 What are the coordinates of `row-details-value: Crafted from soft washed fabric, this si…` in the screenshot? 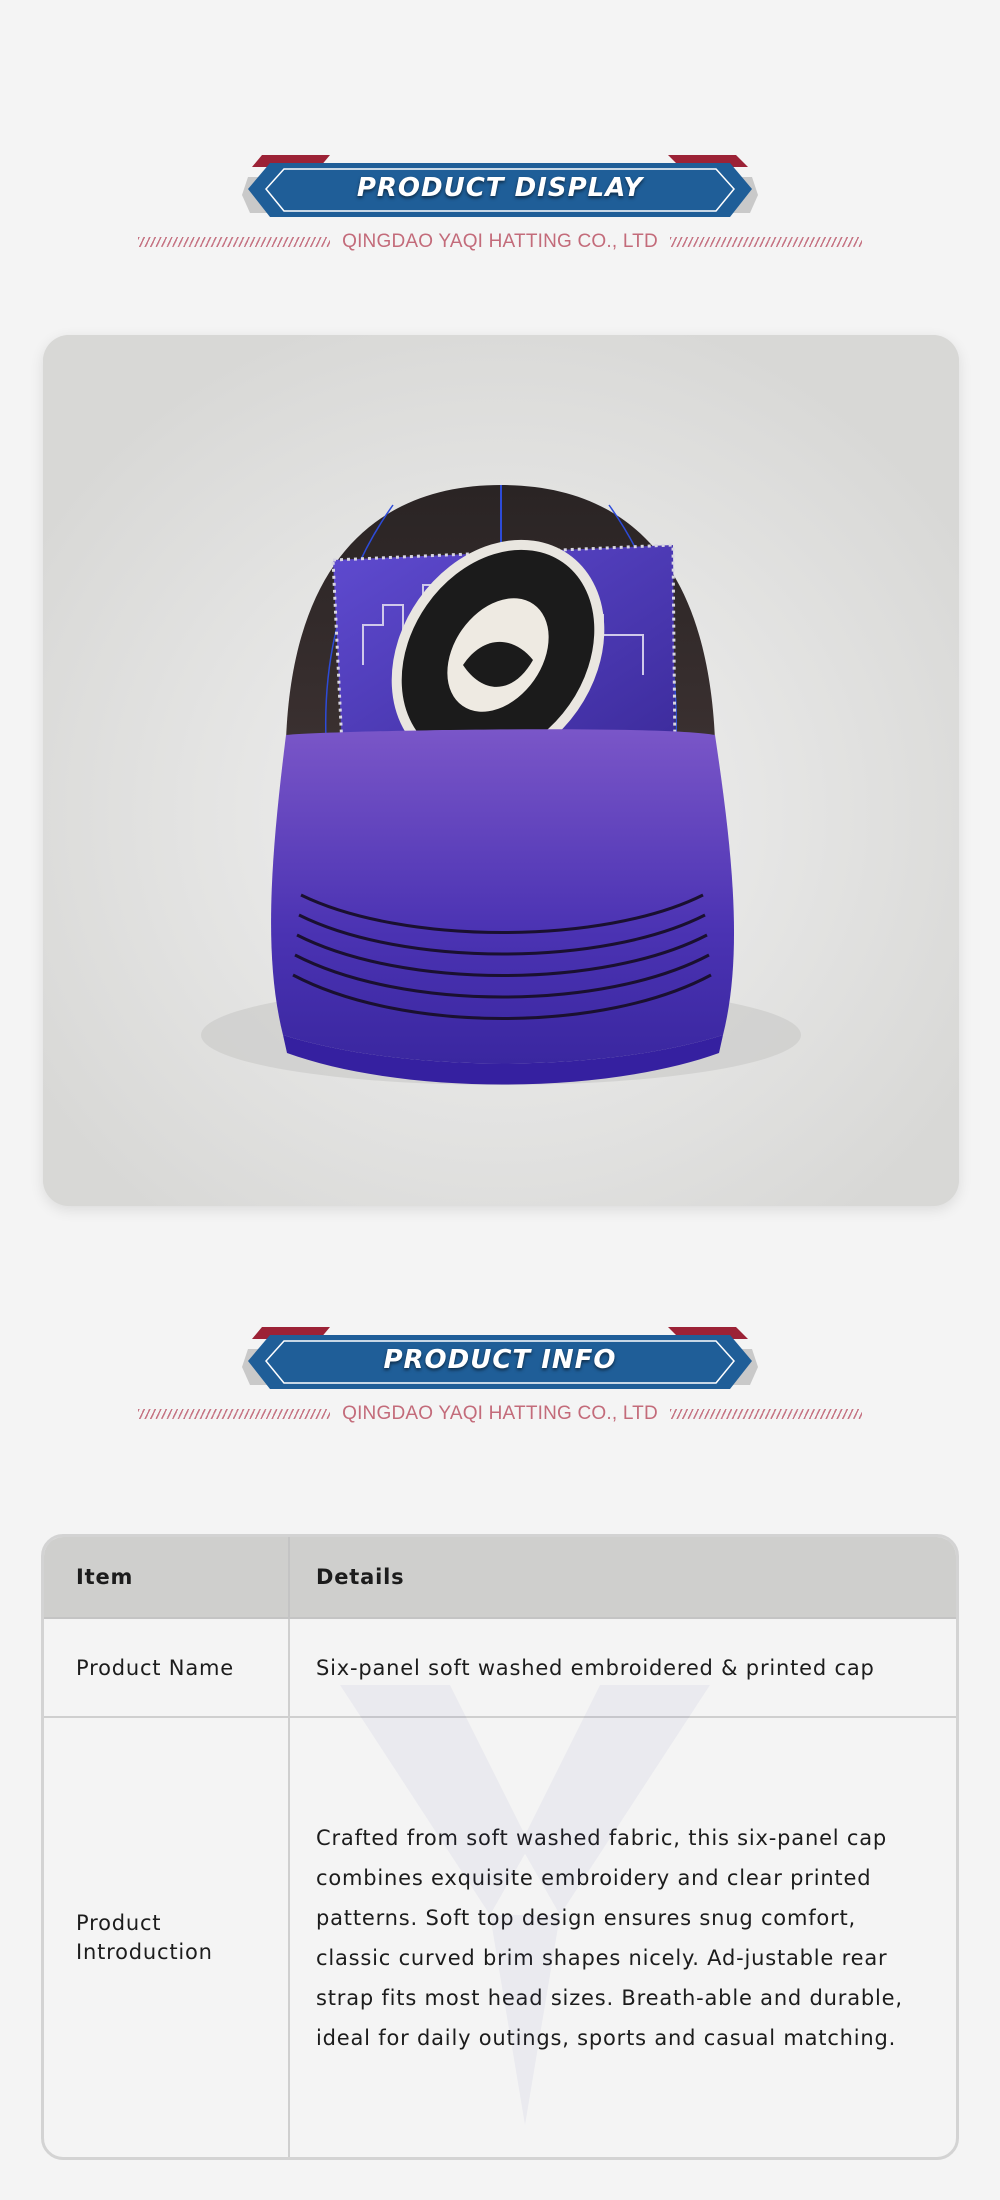 It's located at (609, 1937).